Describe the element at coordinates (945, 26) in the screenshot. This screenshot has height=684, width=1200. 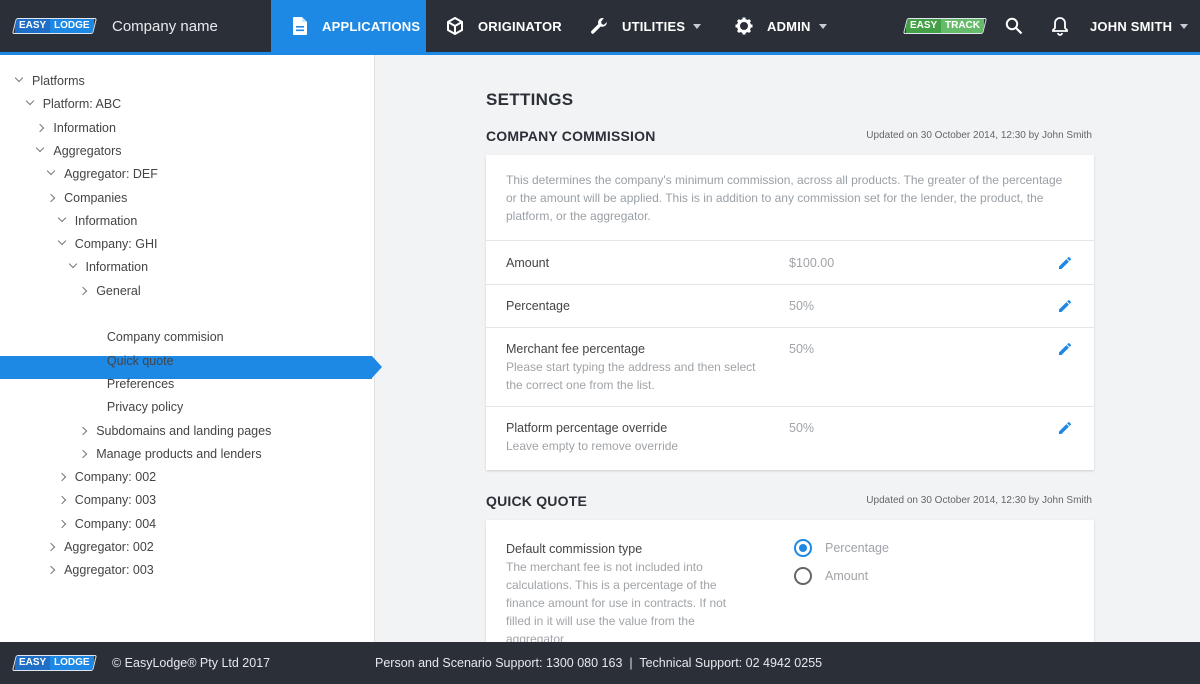
I see `easytrack-logo: EASY TRACK` at that location.